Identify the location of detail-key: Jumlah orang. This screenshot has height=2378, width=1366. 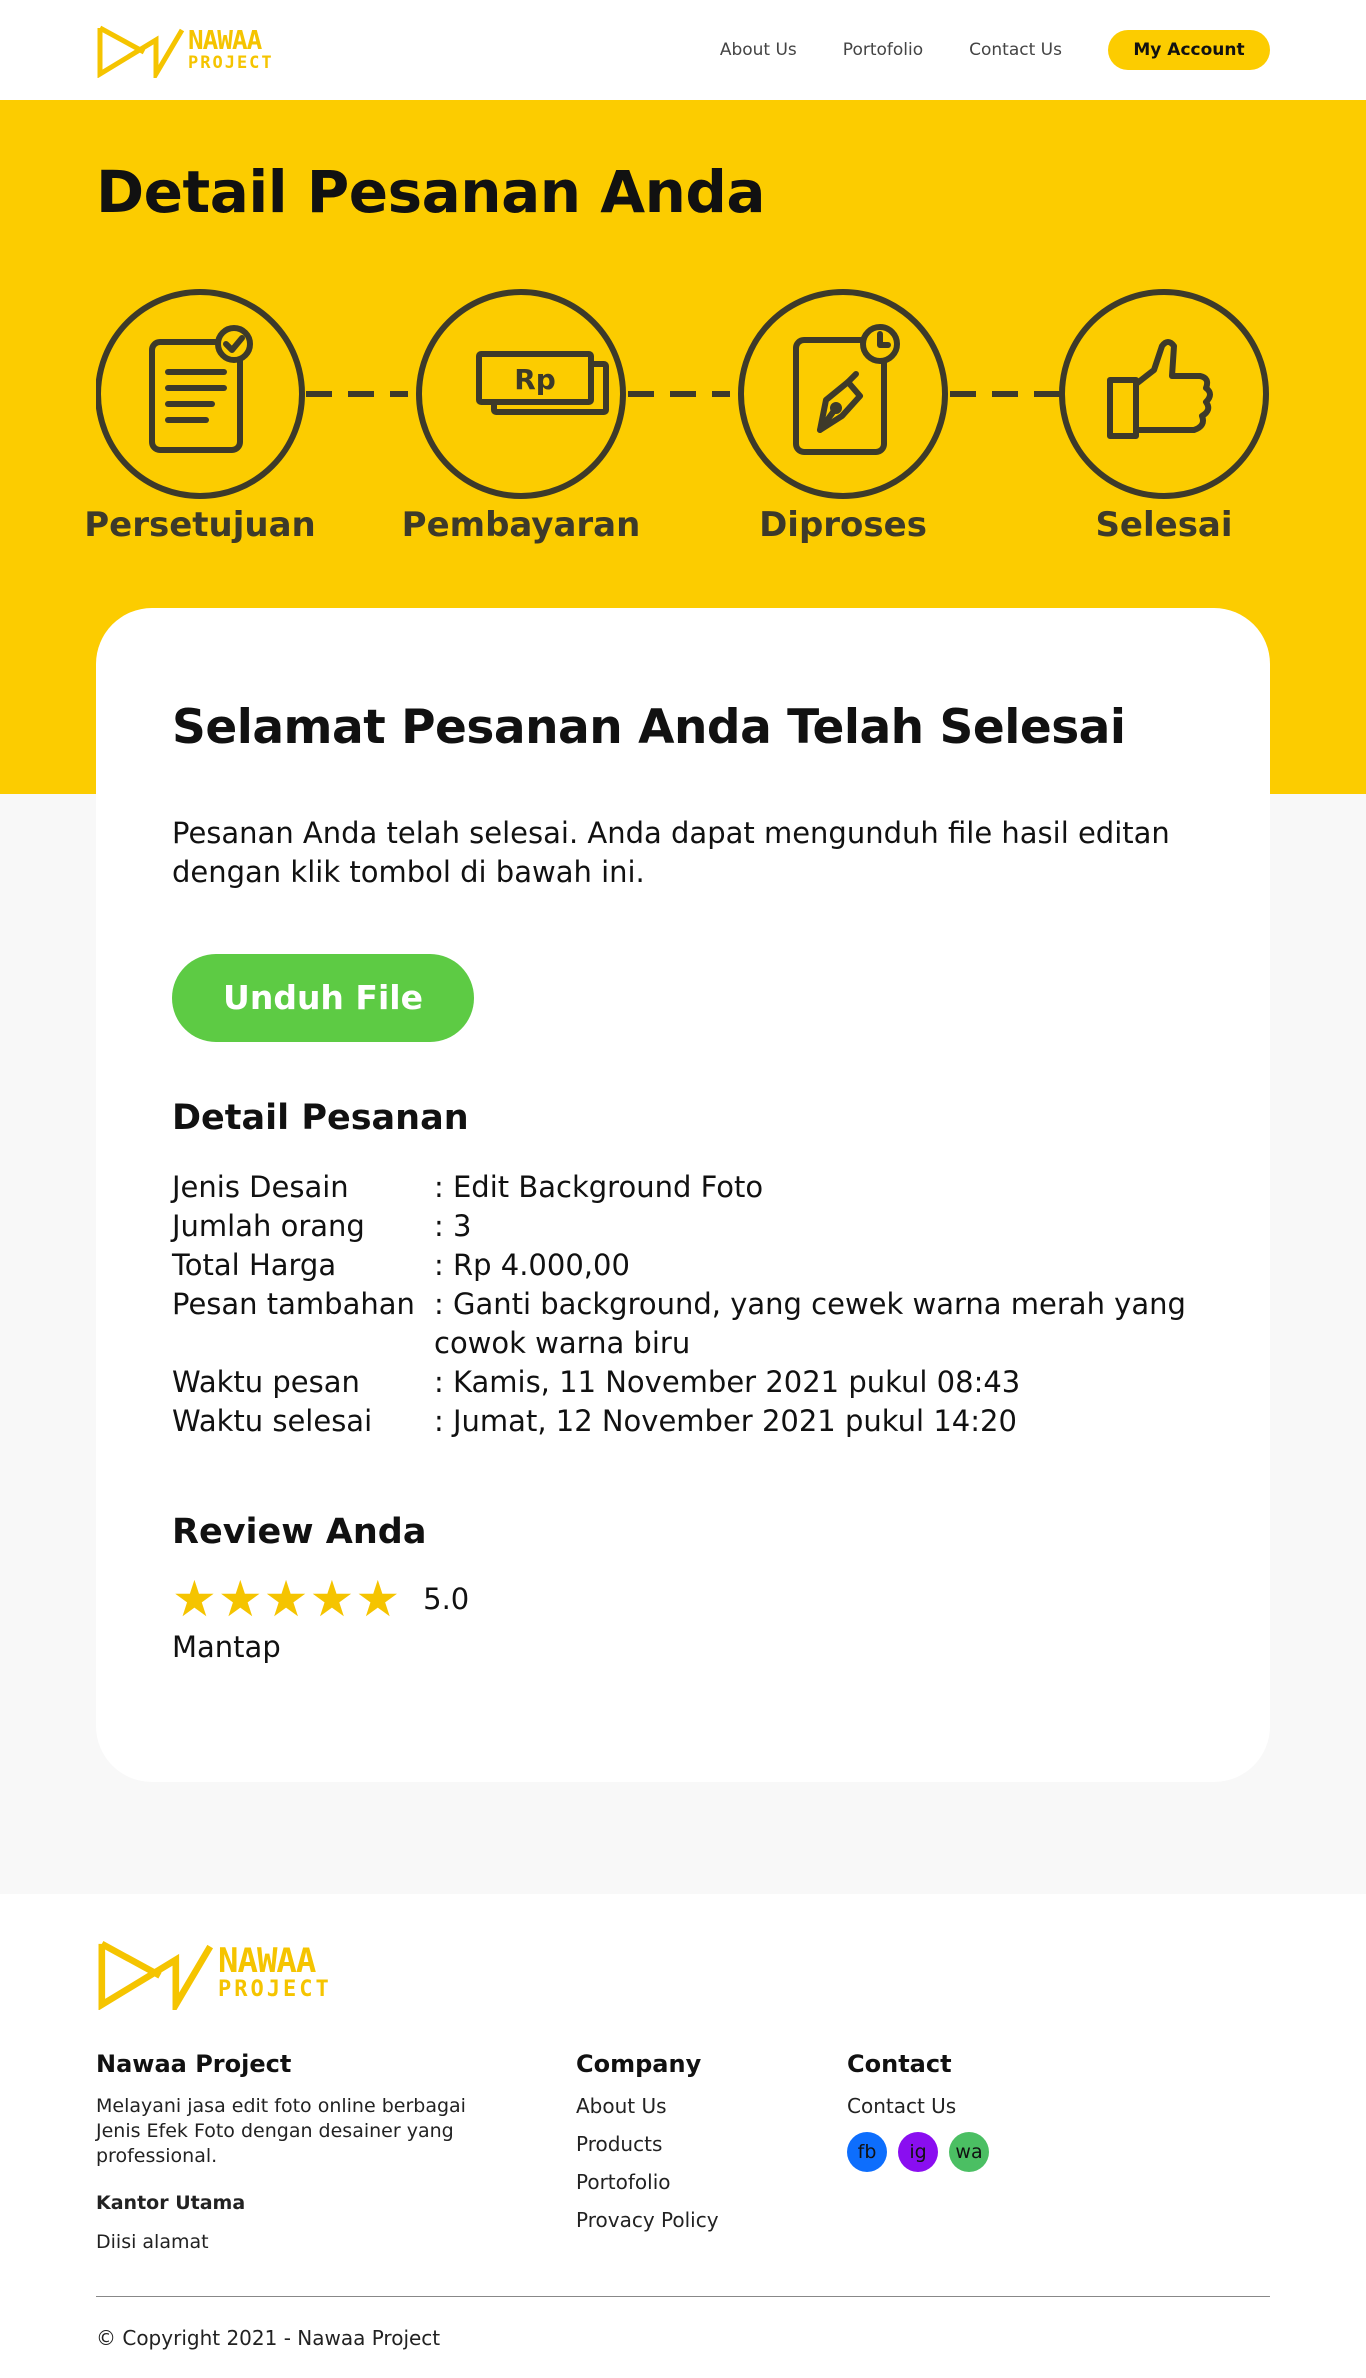
(268, 1226).